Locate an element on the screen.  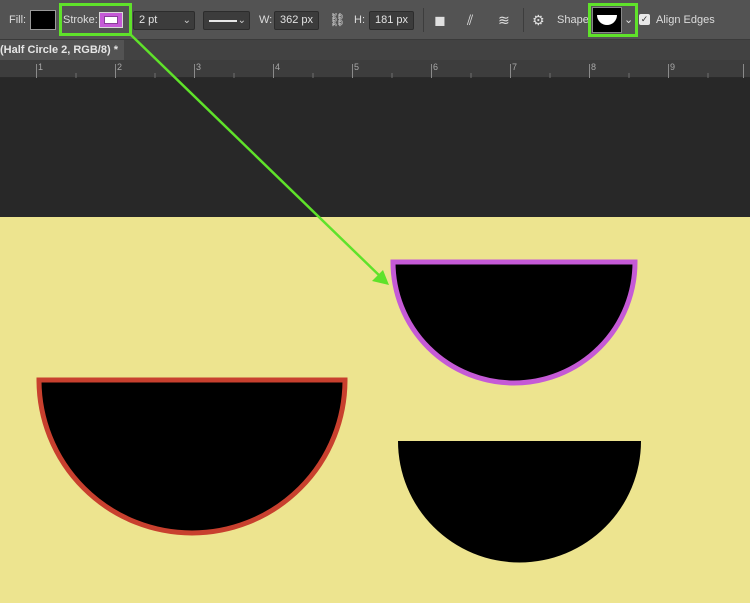
half-circle-red-stroke is located at coordinates (192, 456).